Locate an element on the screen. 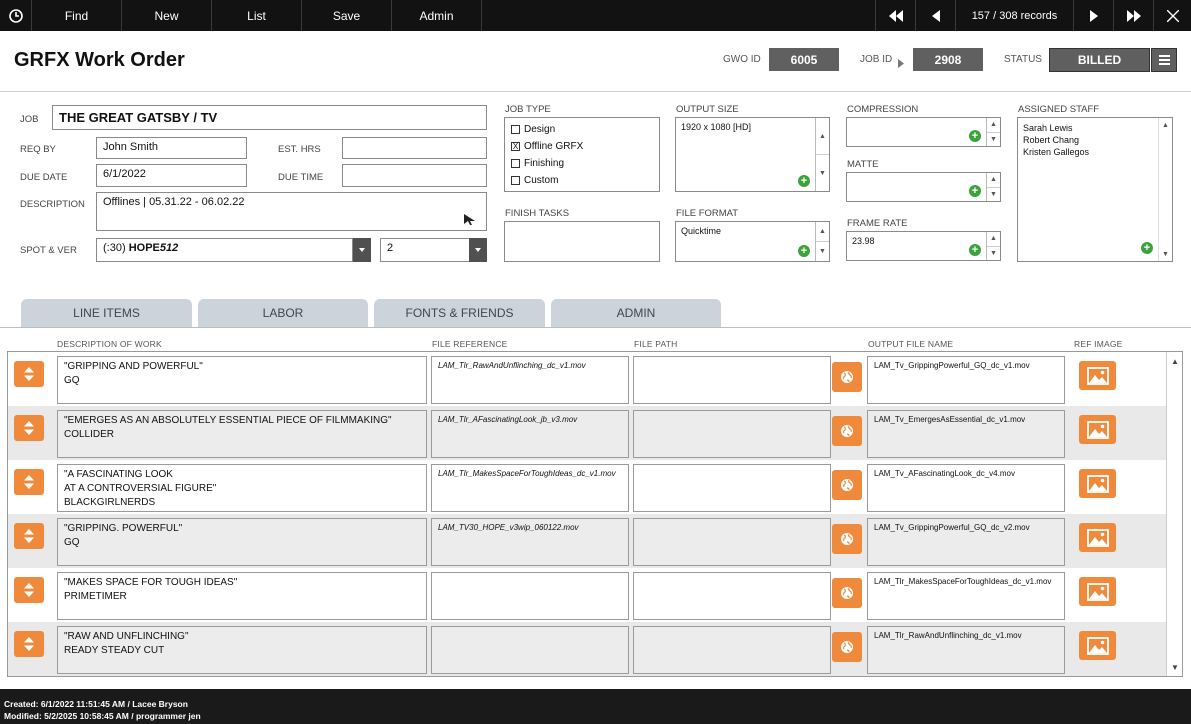 This screenshot has height=724, width=1191. output-file-name-field: LAM_Tv_EmergesAsEssential_dc_v1.mov is located at coordinates (966, 434).